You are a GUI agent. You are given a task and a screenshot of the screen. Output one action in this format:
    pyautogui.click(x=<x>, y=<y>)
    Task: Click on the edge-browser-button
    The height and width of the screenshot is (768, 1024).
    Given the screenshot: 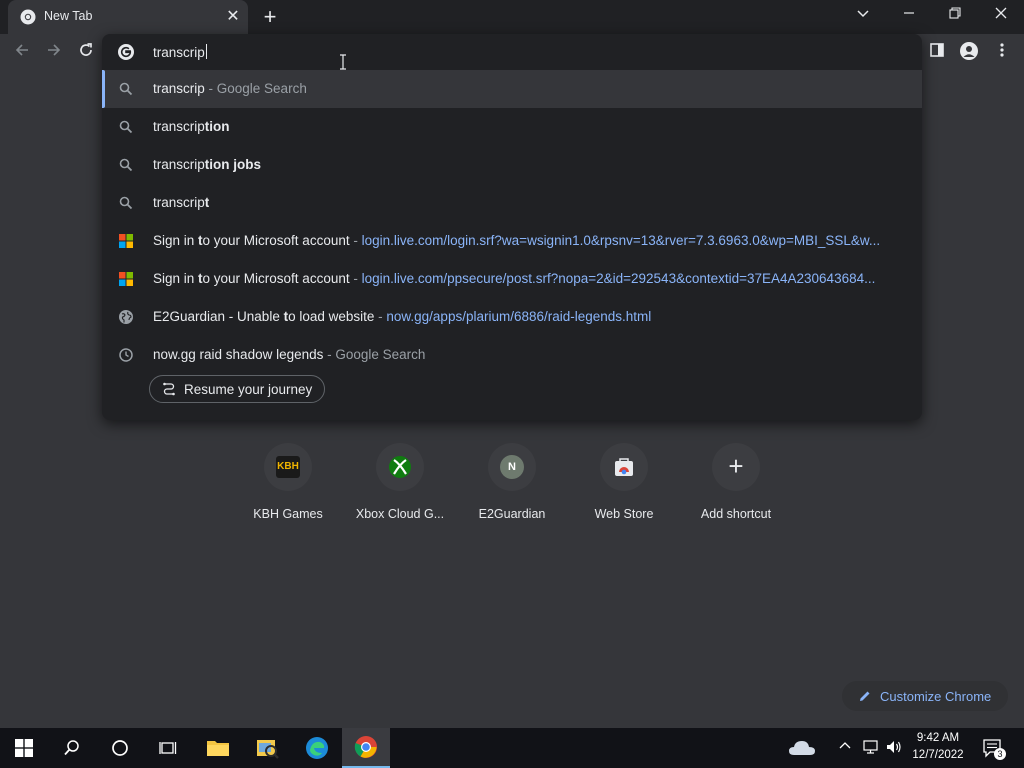 What is the action you would take?
    pyautogui.click(x=317, y=748)
    